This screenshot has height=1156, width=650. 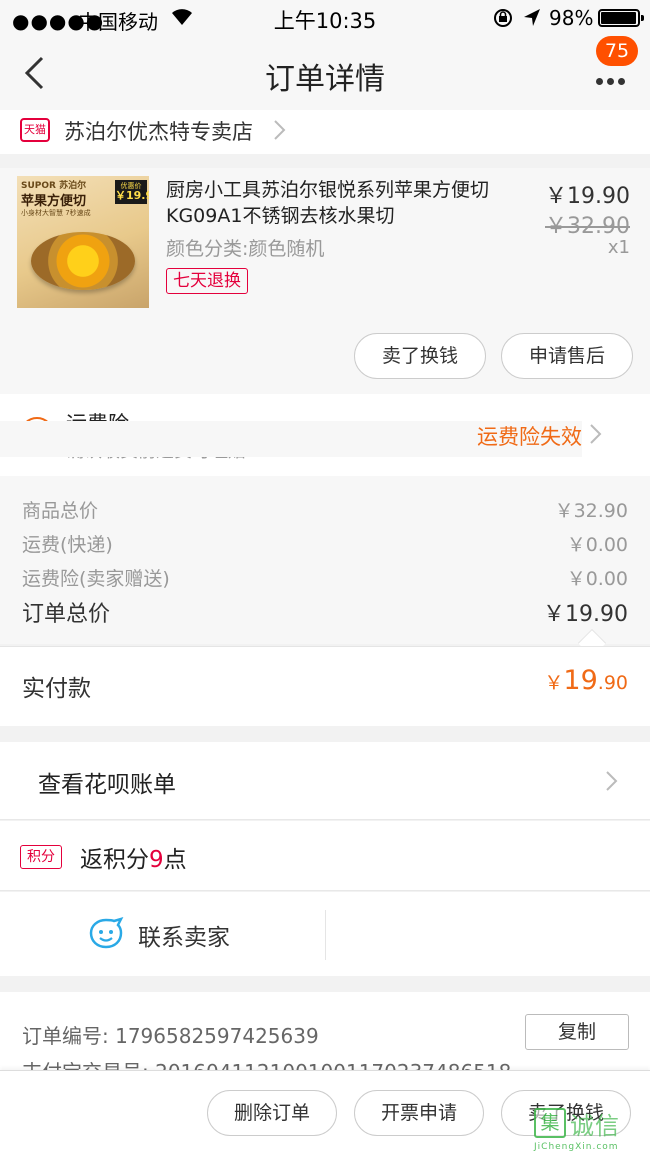 What do you see at coordinates (107, 785) in the screenshot?
I see `huabei-label: 查看花呗账单` at bounding box center [107, 785].